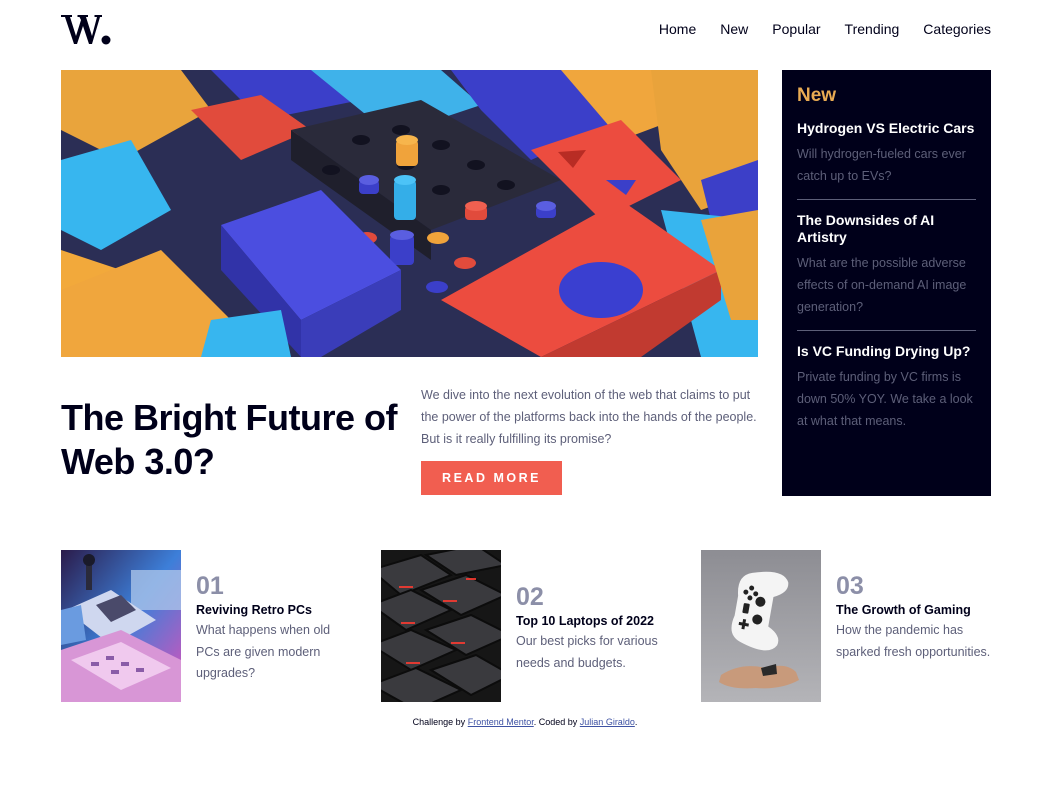 The height and width of the screenshot is (803, 1050). Describe the element at coordinates (734, 29) in the screenshot. I see `nav-new-link: New` at that location.